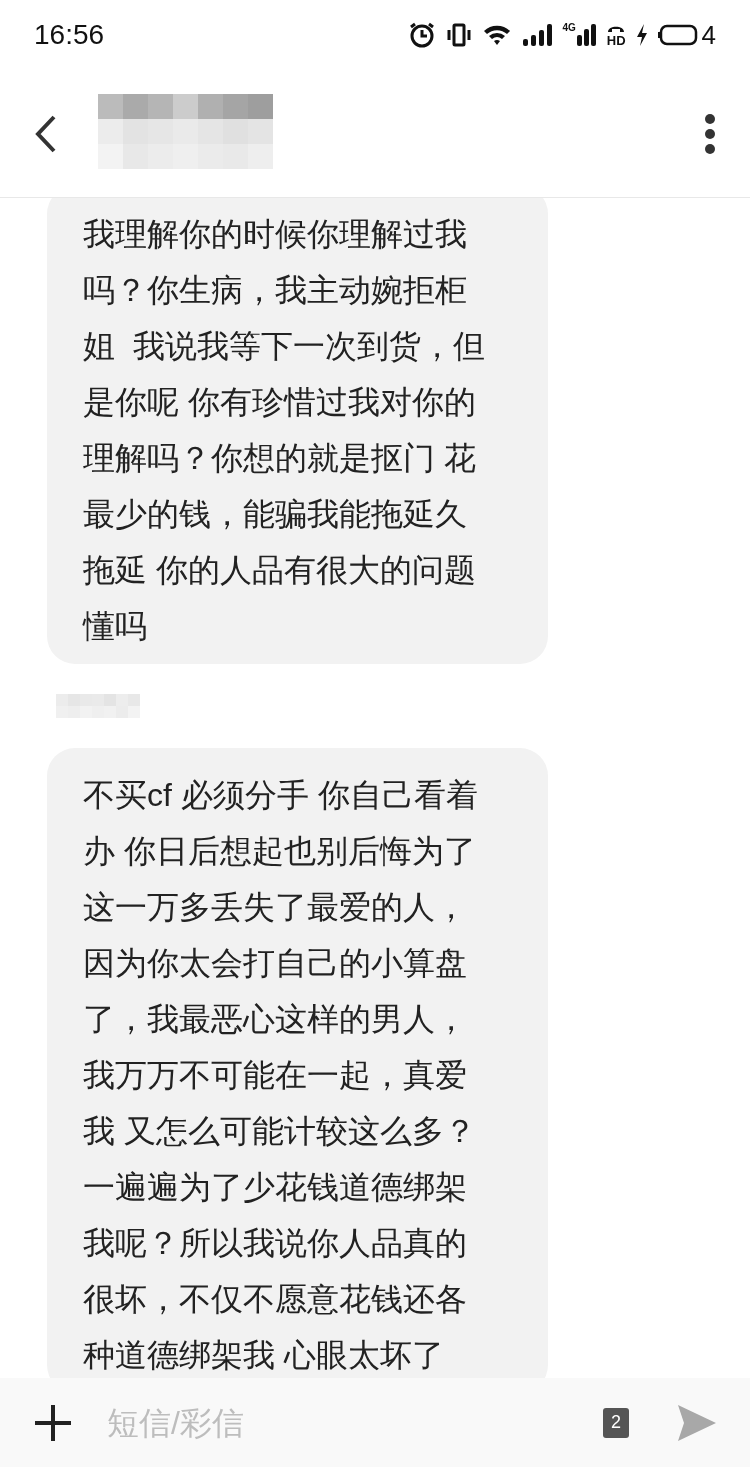  What do you see at coordinates (46, 133) in the screenshot?
I see `back-icon` at bounding box center [46, 133].